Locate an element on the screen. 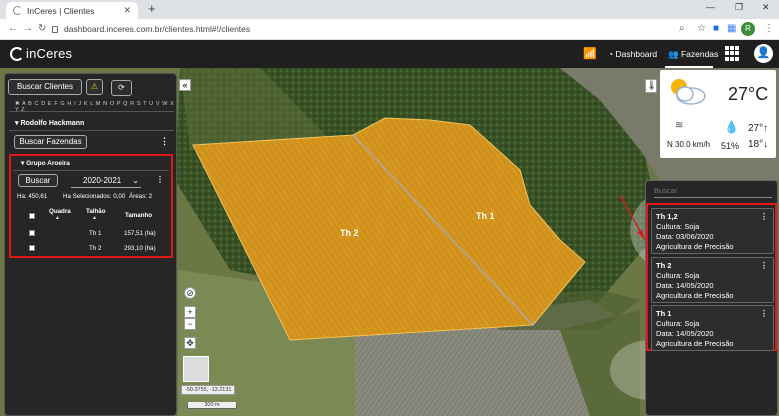  analysis-search-input is located at coordinates (713, 191).